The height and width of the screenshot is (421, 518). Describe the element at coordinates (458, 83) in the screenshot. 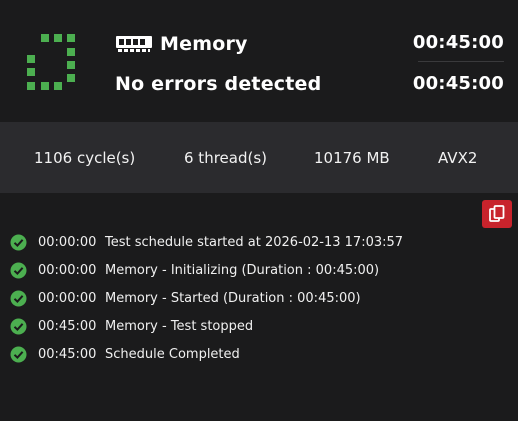

I see `total-time: 00:45:00` at that location.